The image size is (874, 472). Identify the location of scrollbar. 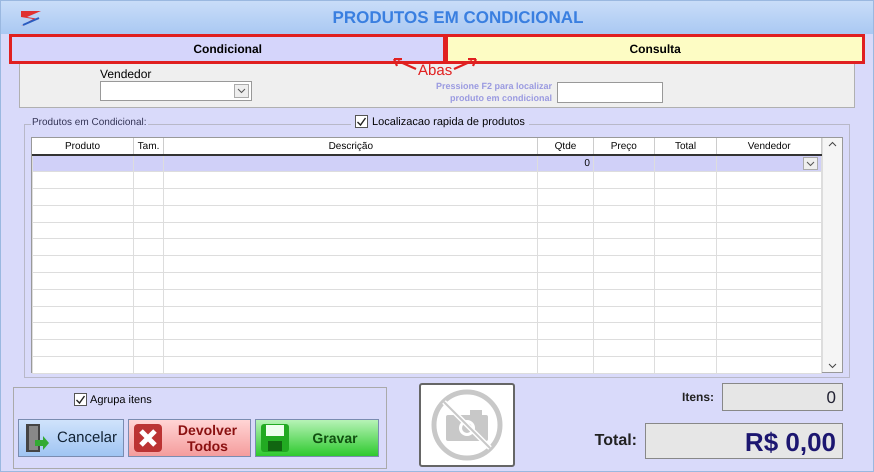
(832, 255).